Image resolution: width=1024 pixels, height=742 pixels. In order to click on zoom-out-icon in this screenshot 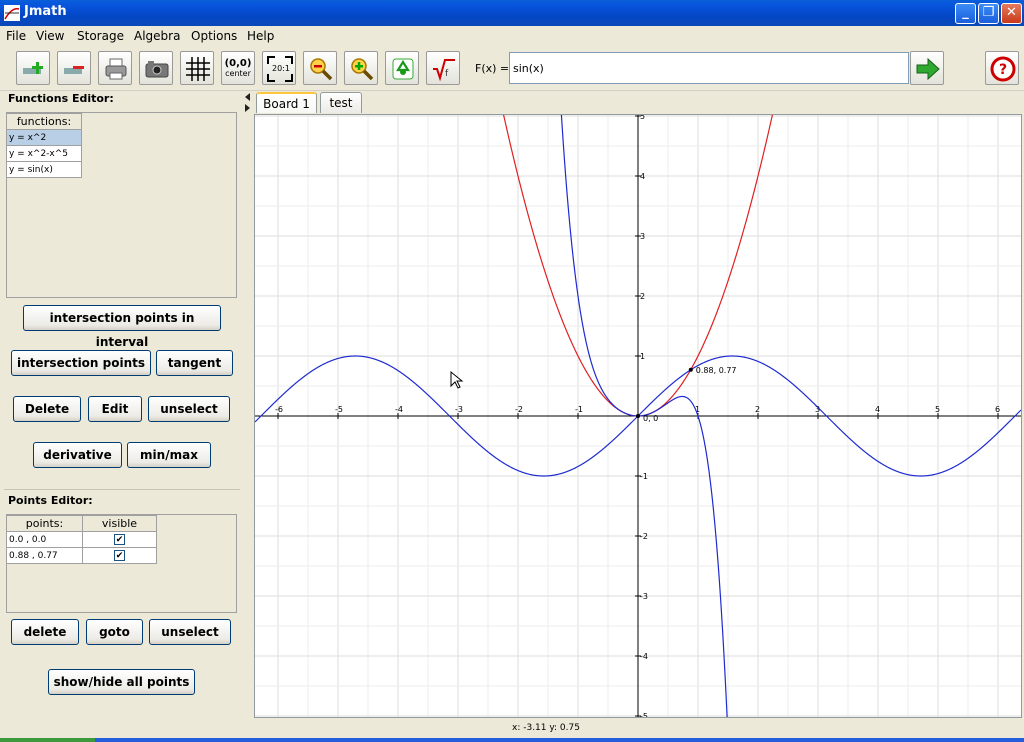, I will do `click(321, 69)`.